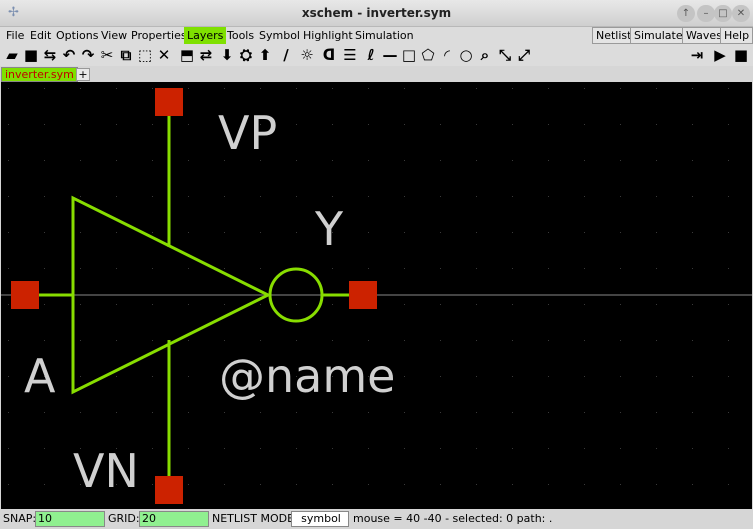  Describe the element at coordinates (31, 55) in the screenshot. I see `save-icon: ■` at that location.